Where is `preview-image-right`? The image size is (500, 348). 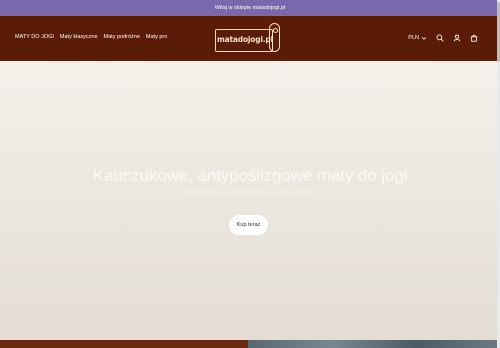
preview-image-right is located at coordinates (374, 344).